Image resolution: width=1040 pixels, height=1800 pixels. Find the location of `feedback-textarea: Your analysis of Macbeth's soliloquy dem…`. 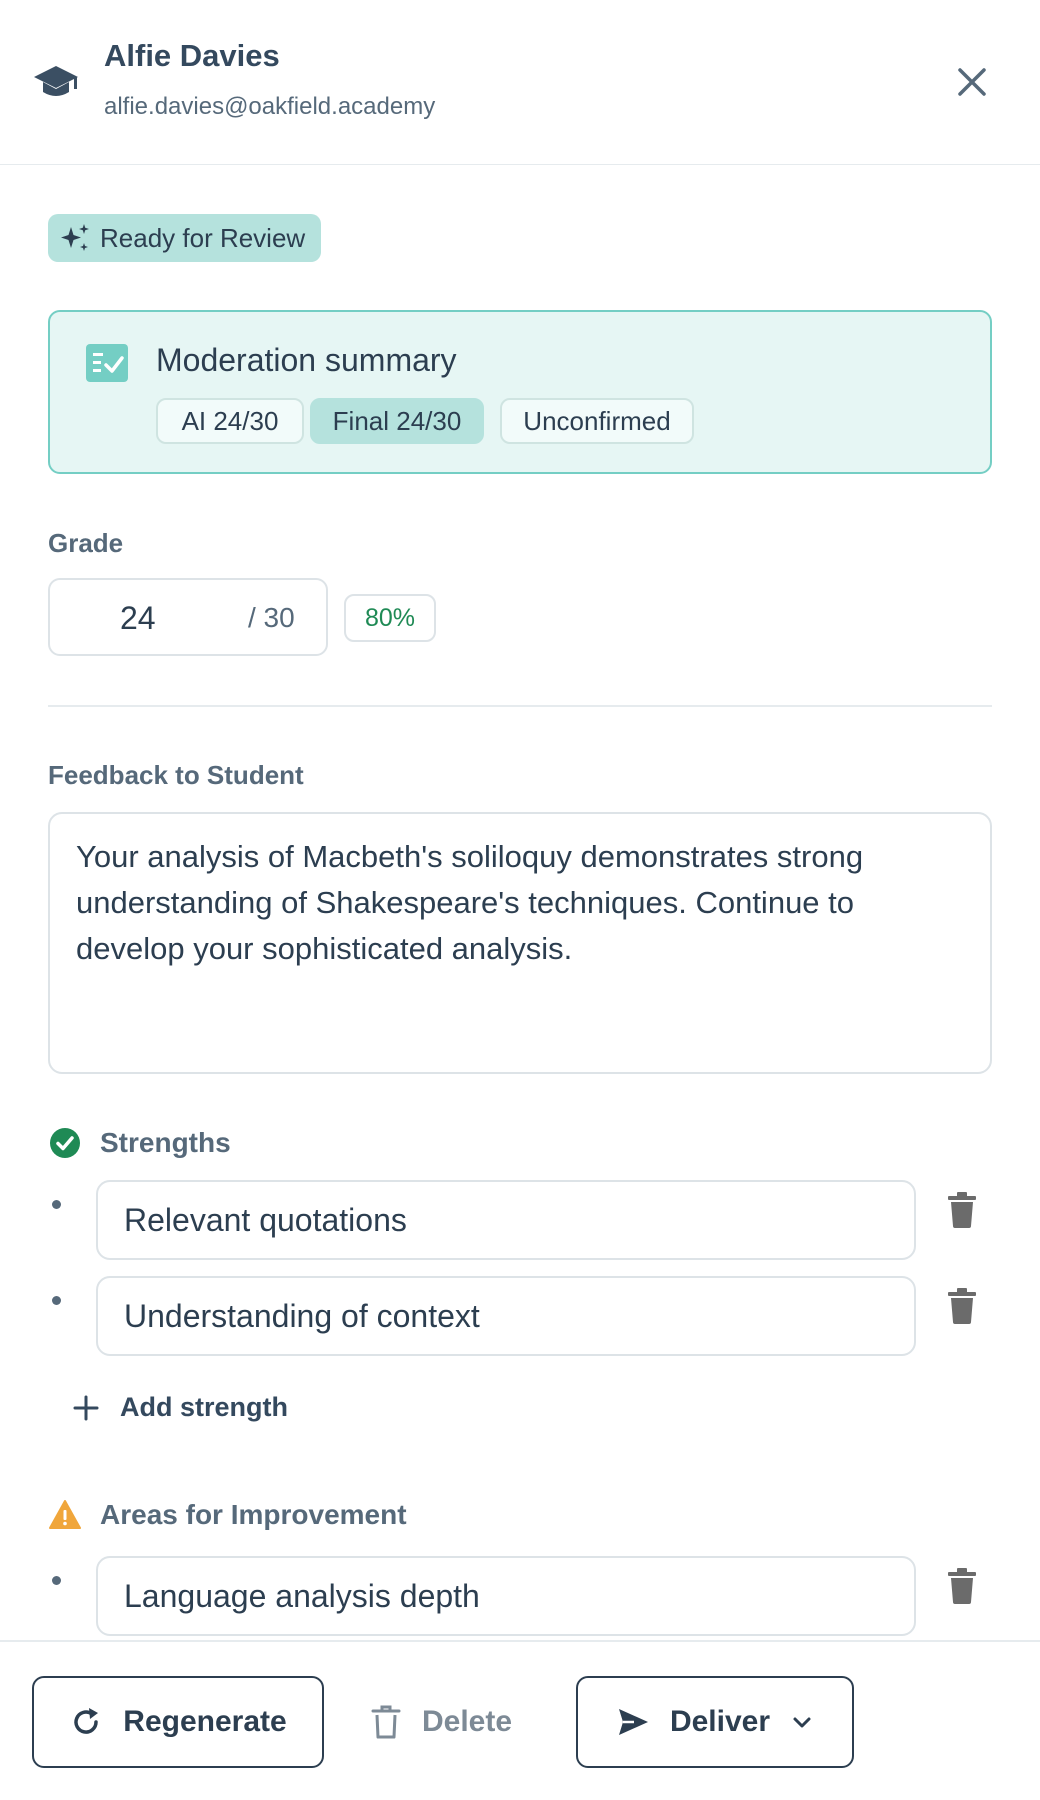

feedback-textarea: Your analysis of Macbeth's soliloquy dem… is located at coordinates (520, 943).